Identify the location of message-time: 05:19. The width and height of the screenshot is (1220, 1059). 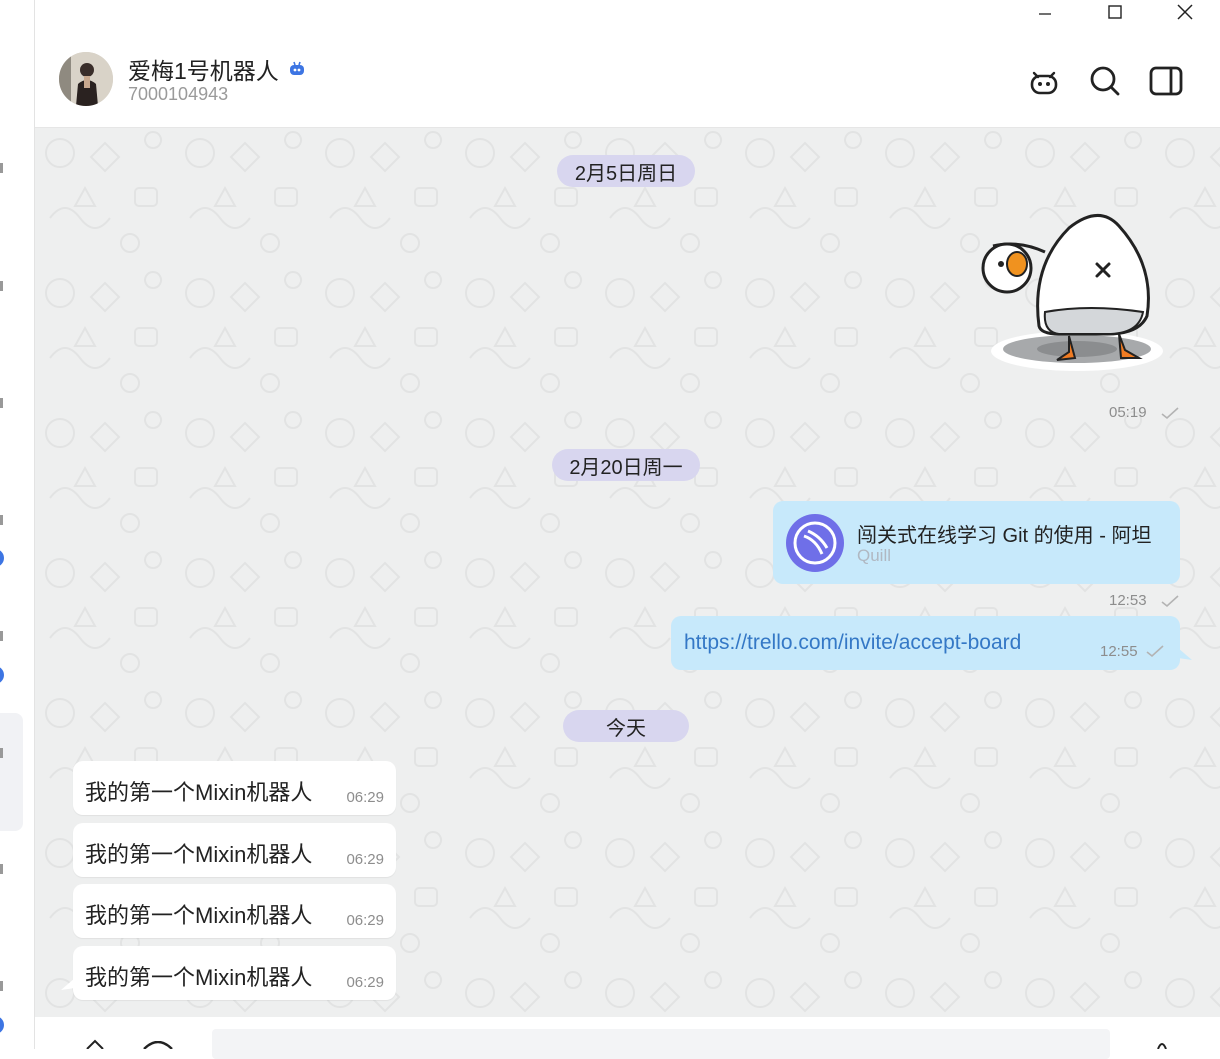
(1128, 412).